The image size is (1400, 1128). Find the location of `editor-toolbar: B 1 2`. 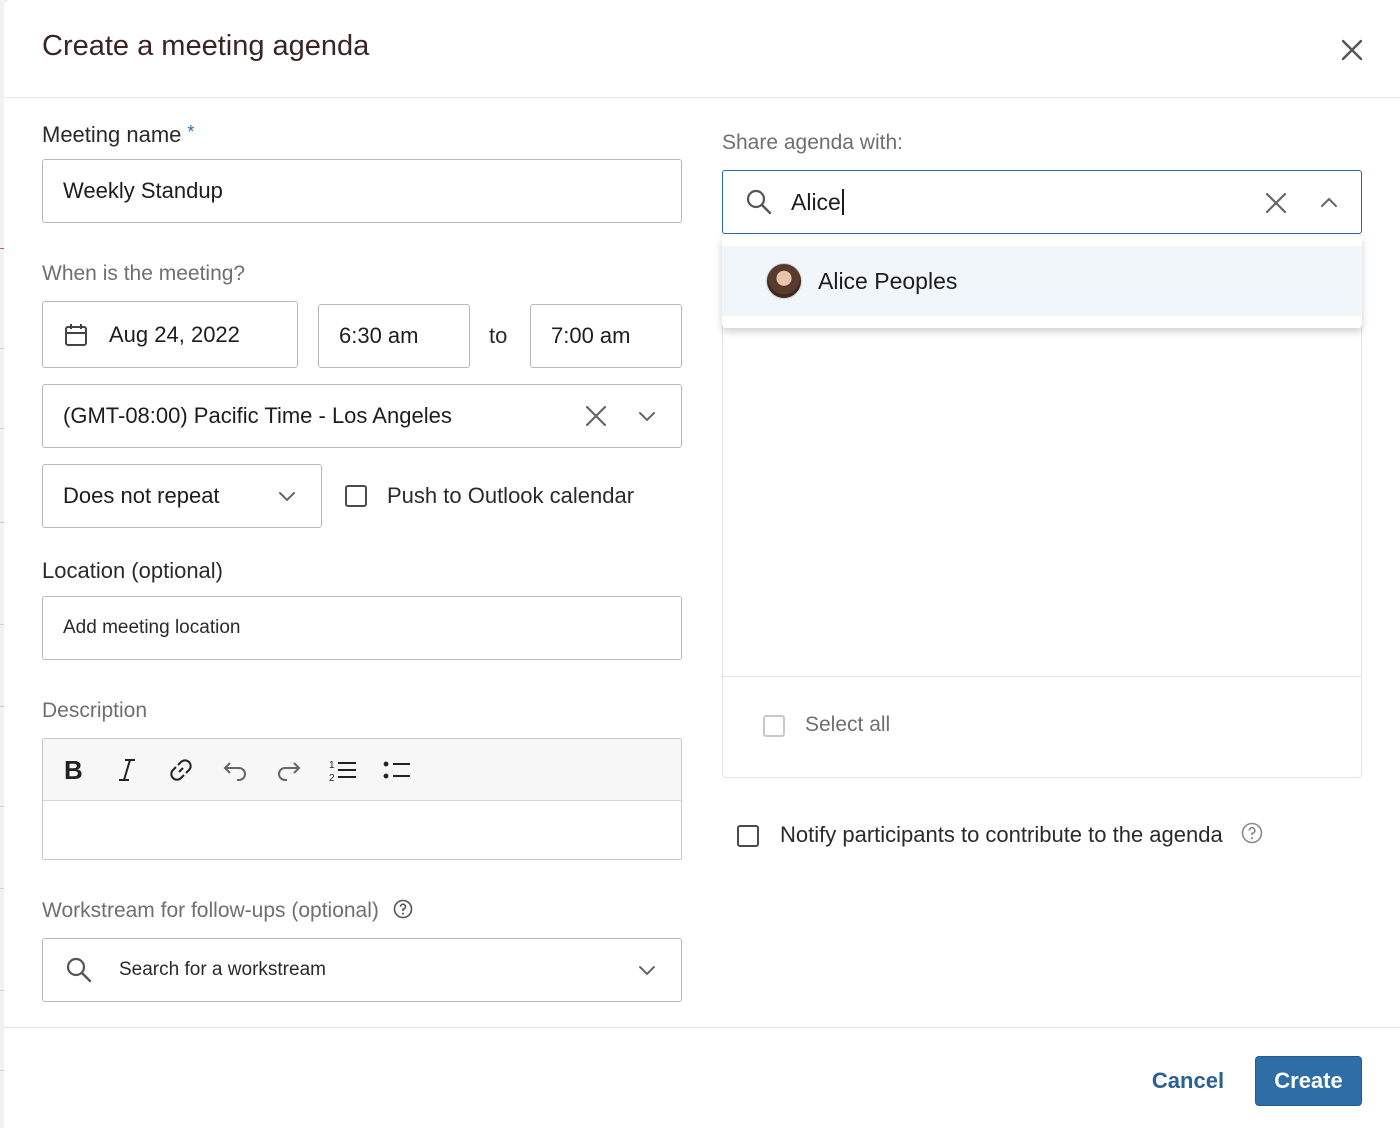

editor-toolbar: B 1 2 is located at coordinates (362, 770).